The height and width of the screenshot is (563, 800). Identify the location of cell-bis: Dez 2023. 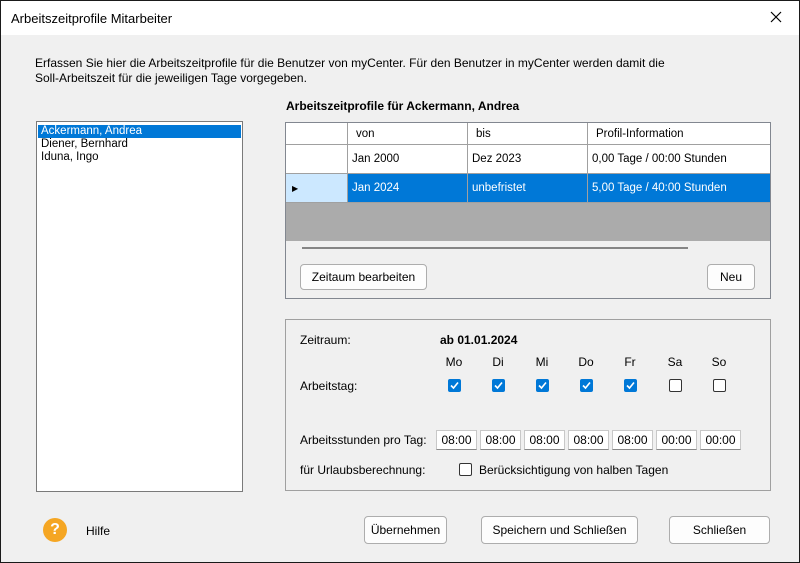
(528, 159).